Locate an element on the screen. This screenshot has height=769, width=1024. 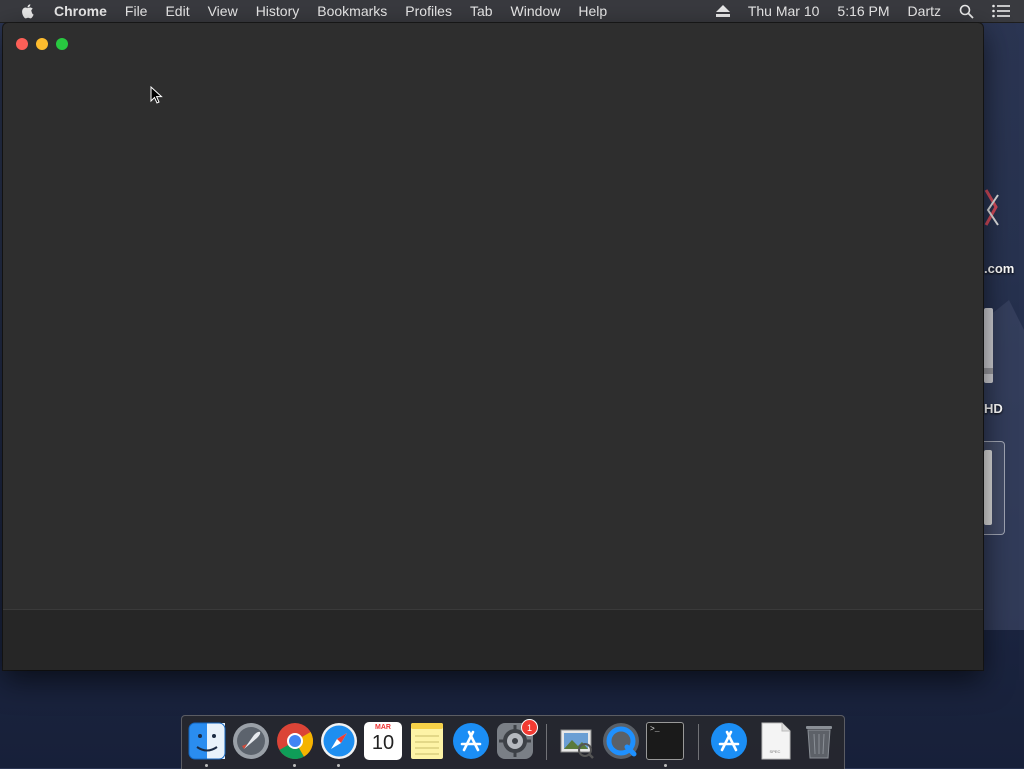
notification-center-icon is located at coordinates (1001, 11).